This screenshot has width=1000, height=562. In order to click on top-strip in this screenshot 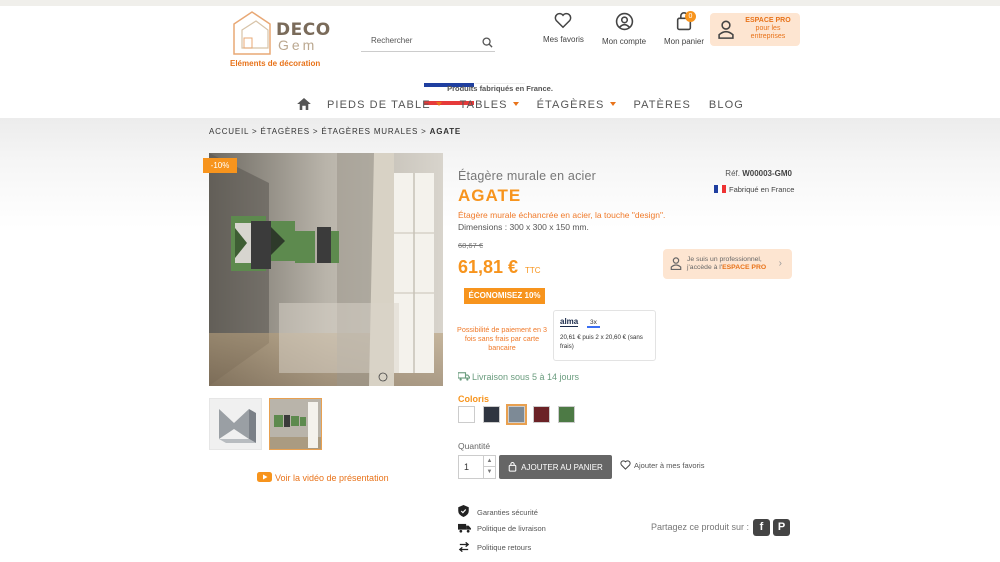, I will do `click(500, 3)`.